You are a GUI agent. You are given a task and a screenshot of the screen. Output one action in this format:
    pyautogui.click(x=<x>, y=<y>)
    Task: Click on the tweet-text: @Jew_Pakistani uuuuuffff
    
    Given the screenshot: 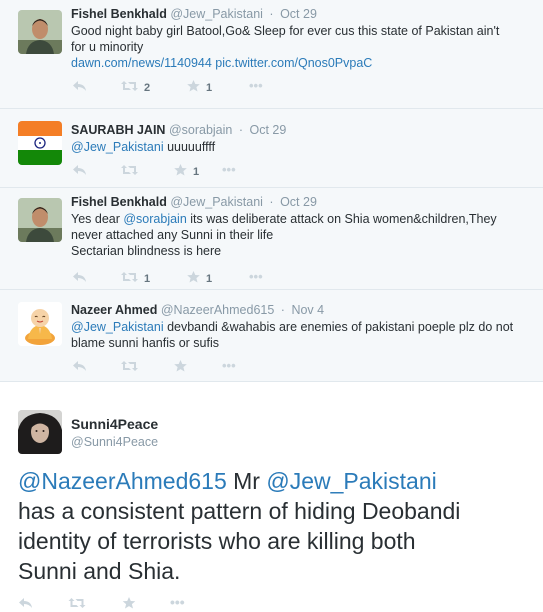 What is the action you would take?
    pyautogui.click(x=296, y=147)
    